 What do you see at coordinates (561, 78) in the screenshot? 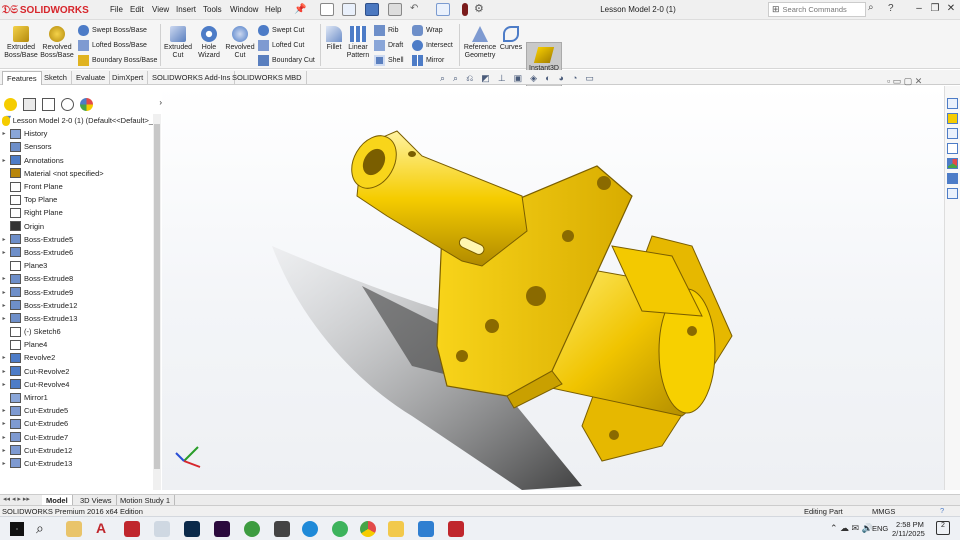
I see `edit-appearance-icon: ◕` at bounding box center [561, 78].